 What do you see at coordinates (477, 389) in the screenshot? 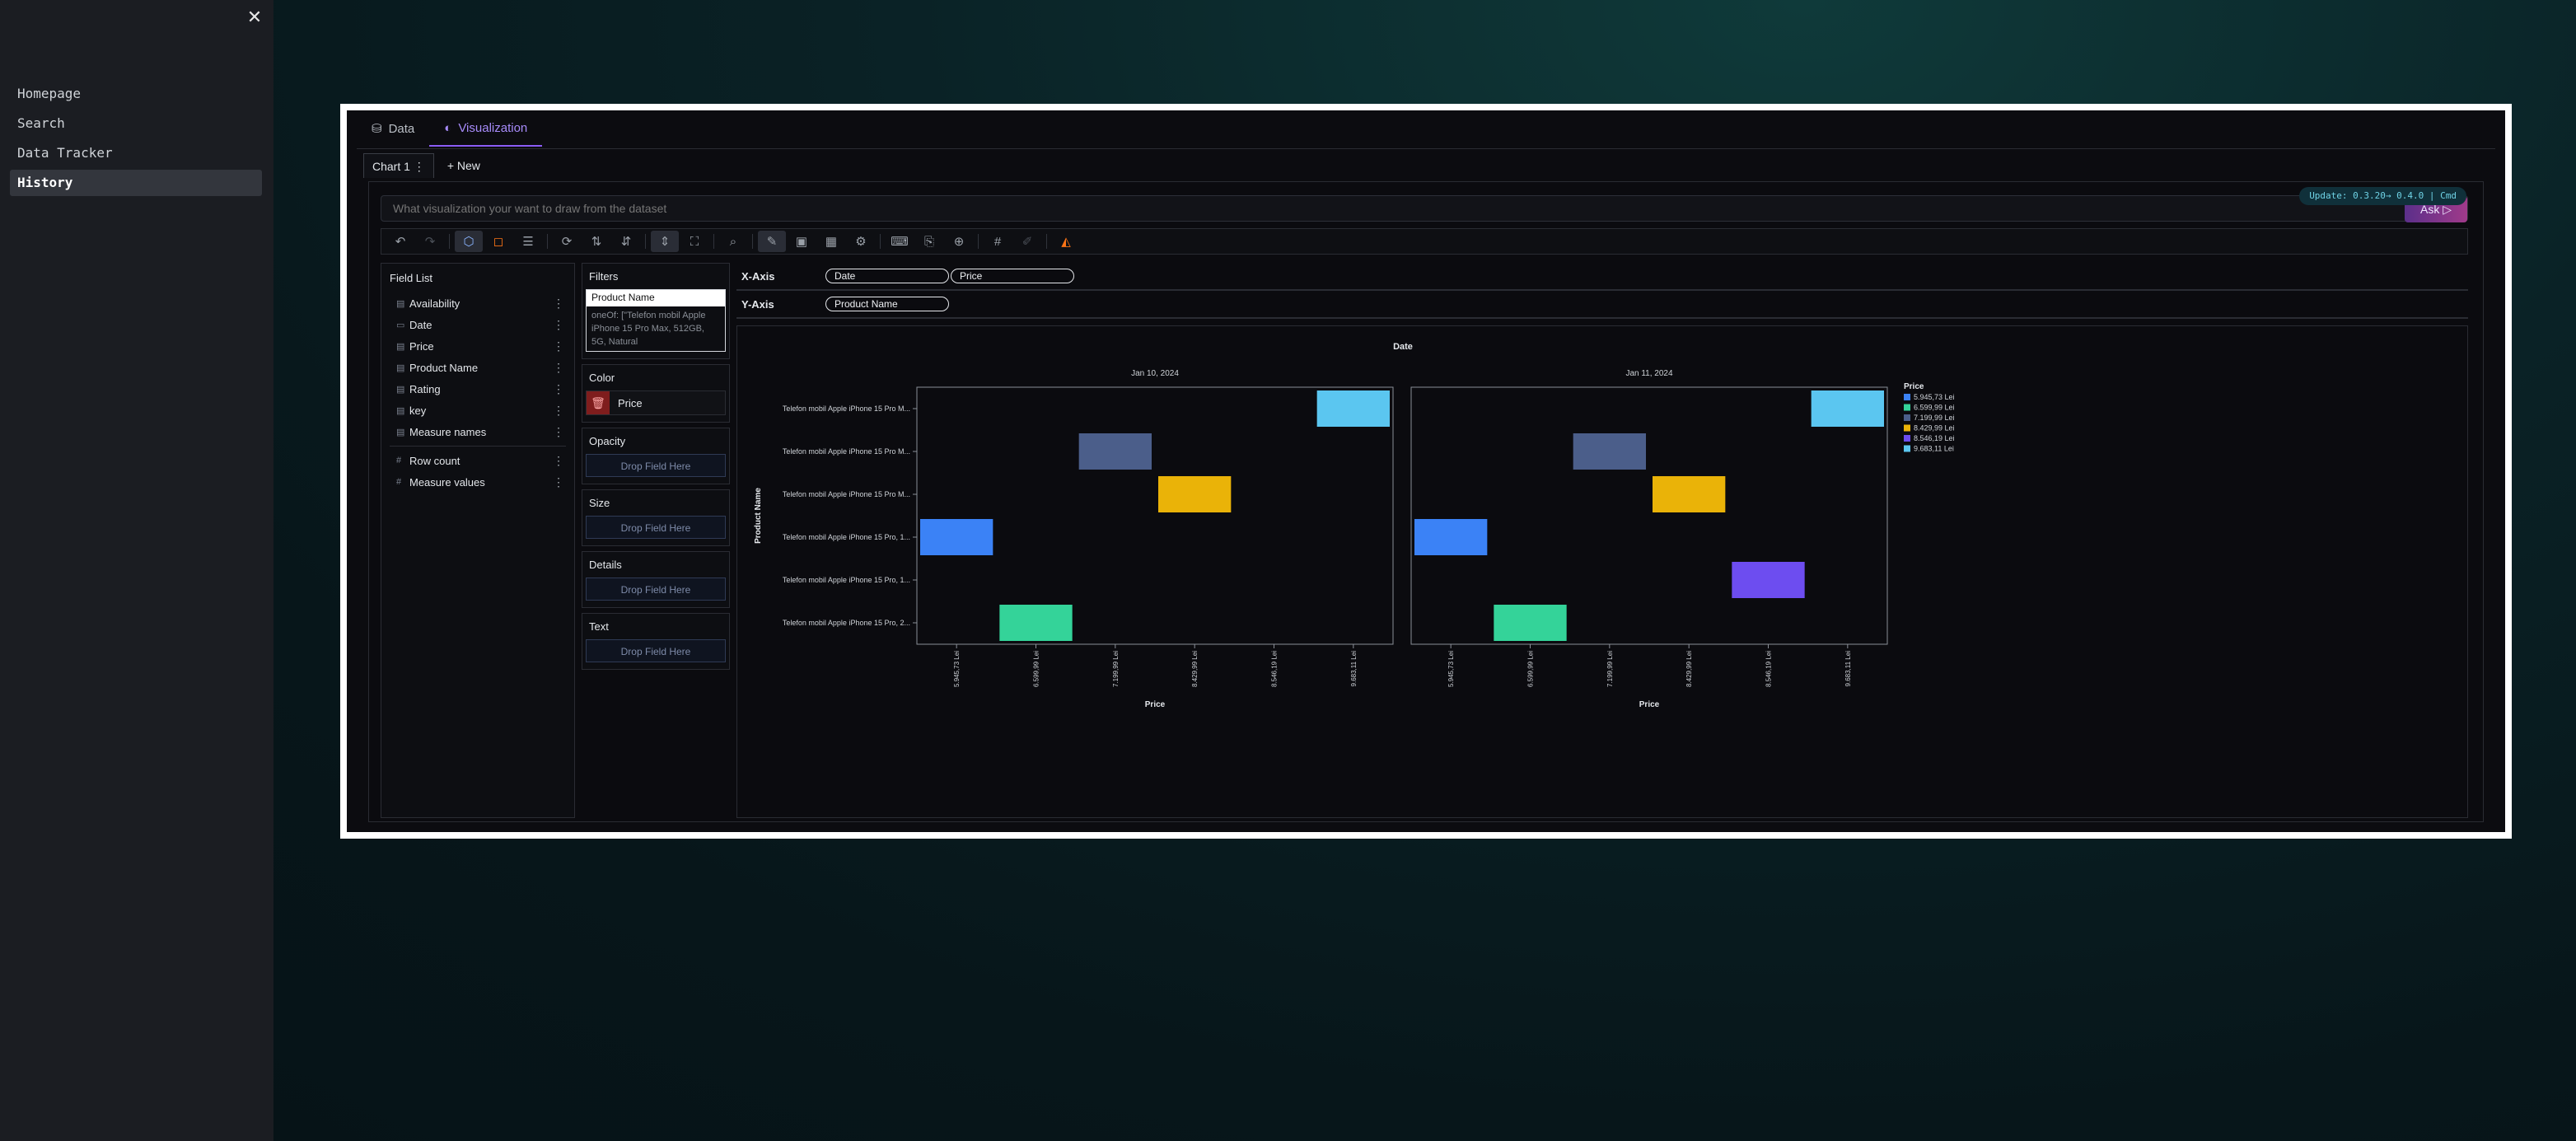
I see `field-rating: ▤ Rating ⋮` at bounding box center [477, 389].